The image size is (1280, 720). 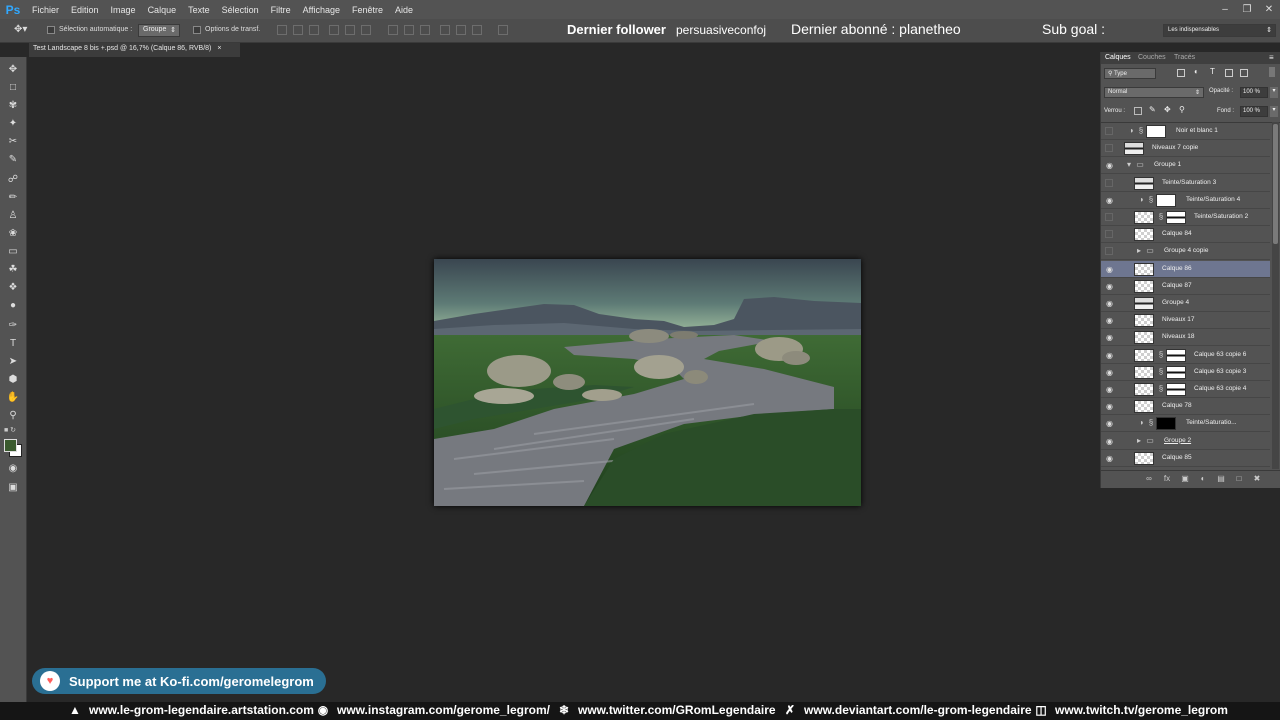 What do you see at coordinates (1185, 131) in the screenshot?
I see `layer-row: ◑ § Noir et blanc 1` at bounding box center [1185, 131].